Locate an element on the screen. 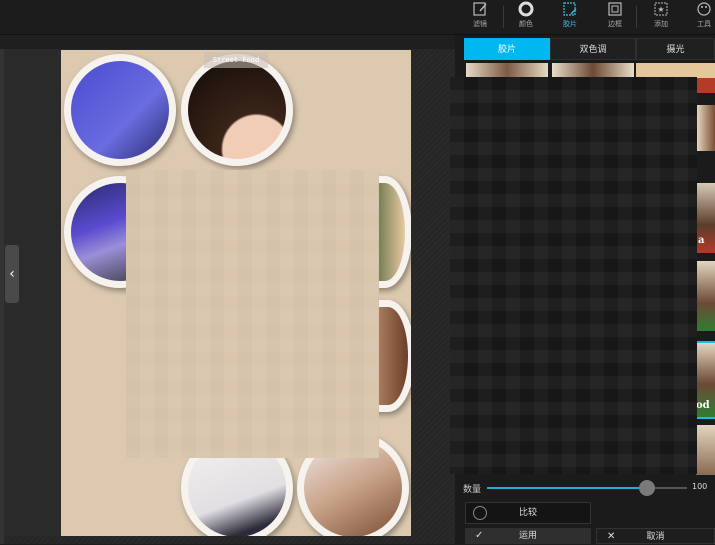  edit-icon is located at coordinates (480, 9).